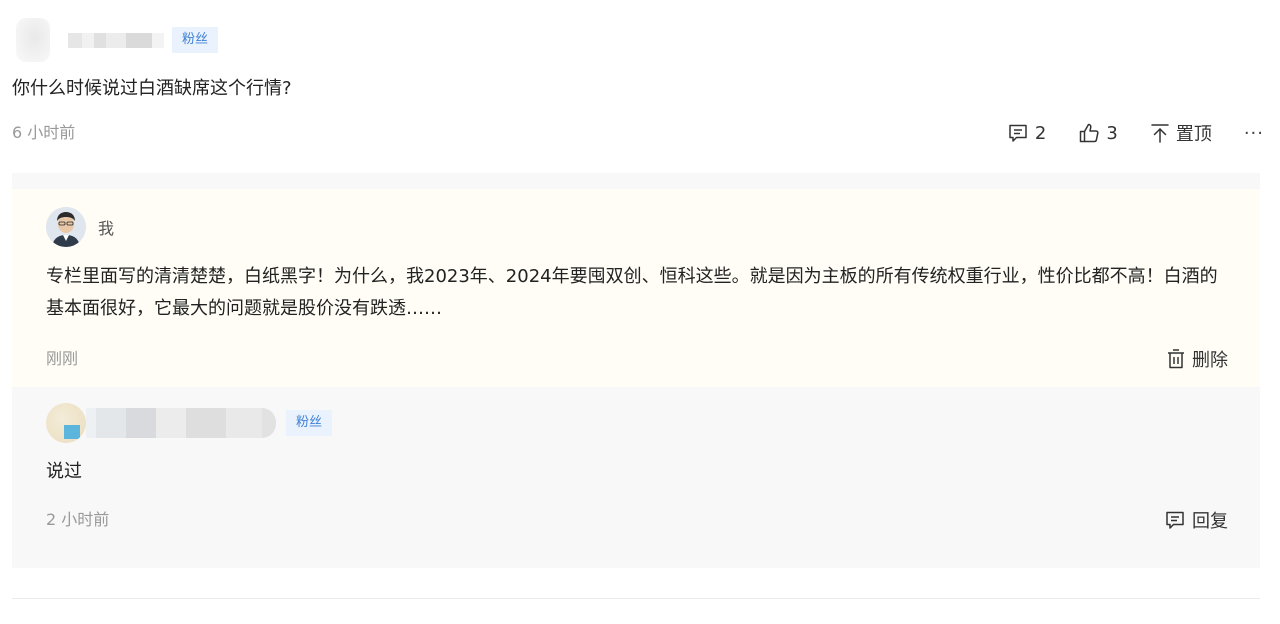 The height and width of the screenshot is (624, 1280). I want to click on reply-button: 回复, so click(1196, 520).